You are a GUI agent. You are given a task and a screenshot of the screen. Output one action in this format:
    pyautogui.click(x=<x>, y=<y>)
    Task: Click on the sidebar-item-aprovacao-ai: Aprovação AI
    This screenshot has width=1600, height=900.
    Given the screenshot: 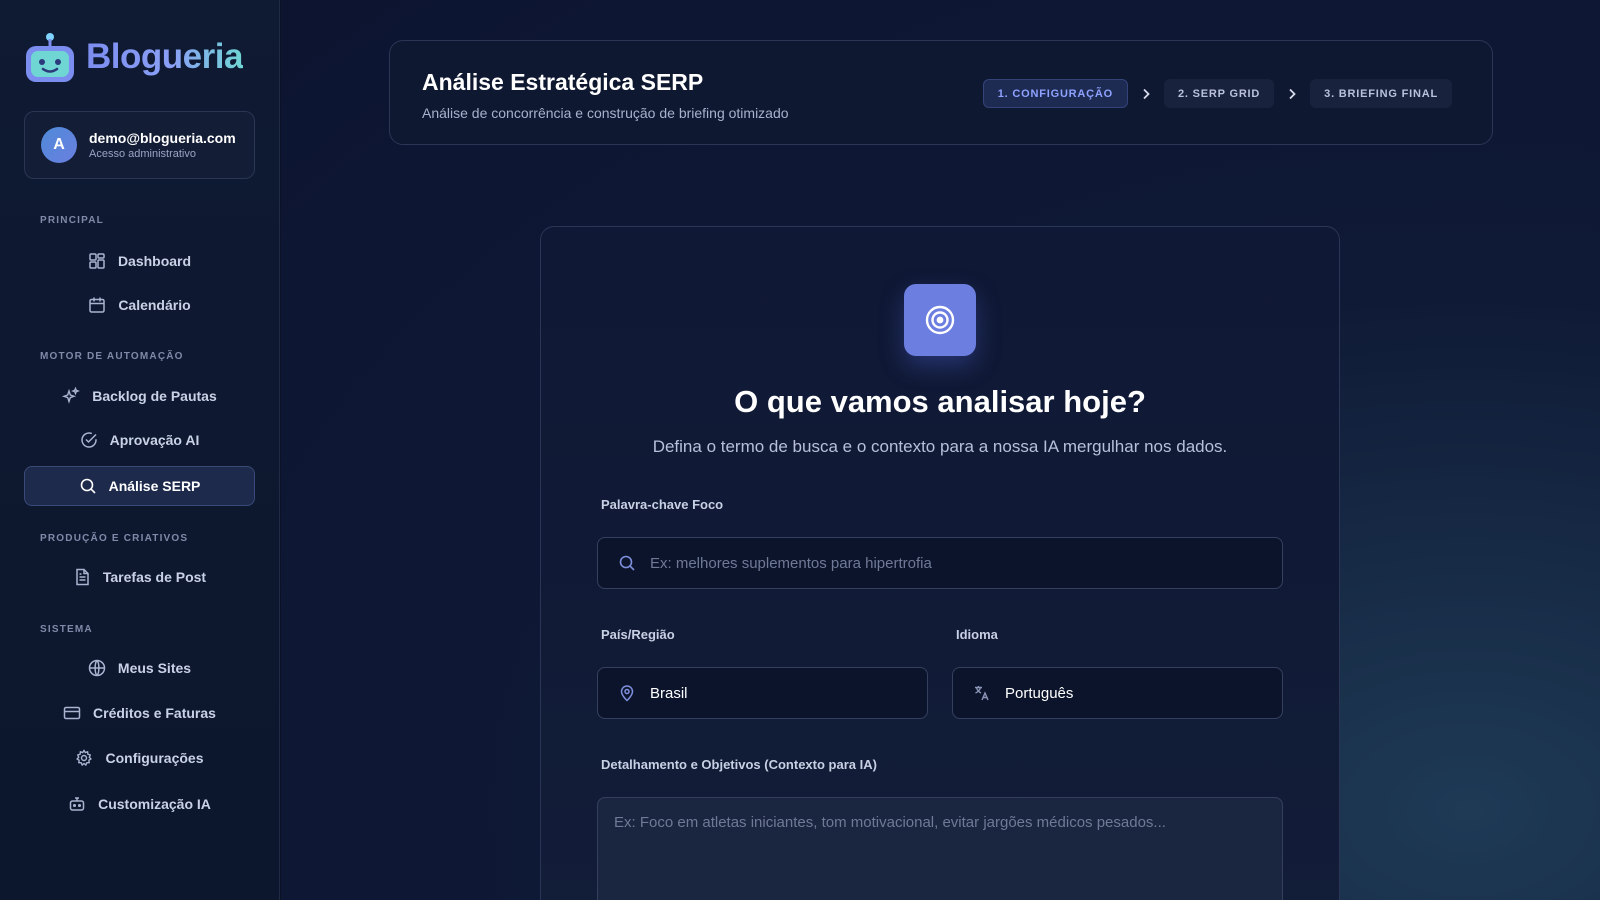 What is the action you would take?
    pyautogui.click(x=139, y=440)
    